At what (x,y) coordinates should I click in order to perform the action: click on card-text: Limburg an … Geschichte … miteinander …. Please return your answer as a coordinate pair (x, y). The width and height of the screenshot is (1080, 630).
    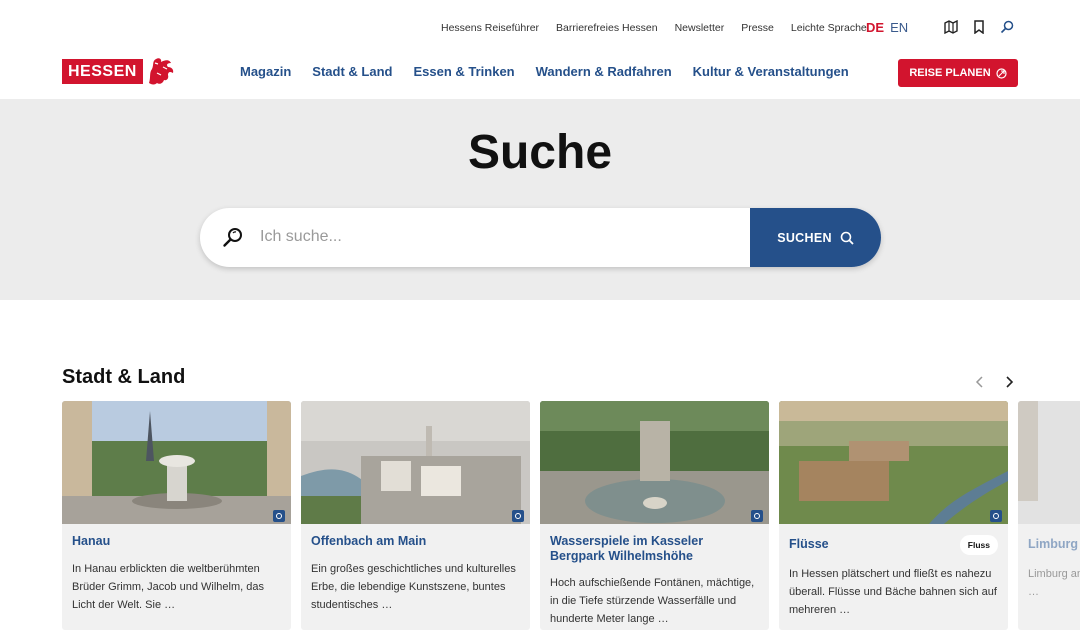
    Looking at the image, I should click on (1054, 583).